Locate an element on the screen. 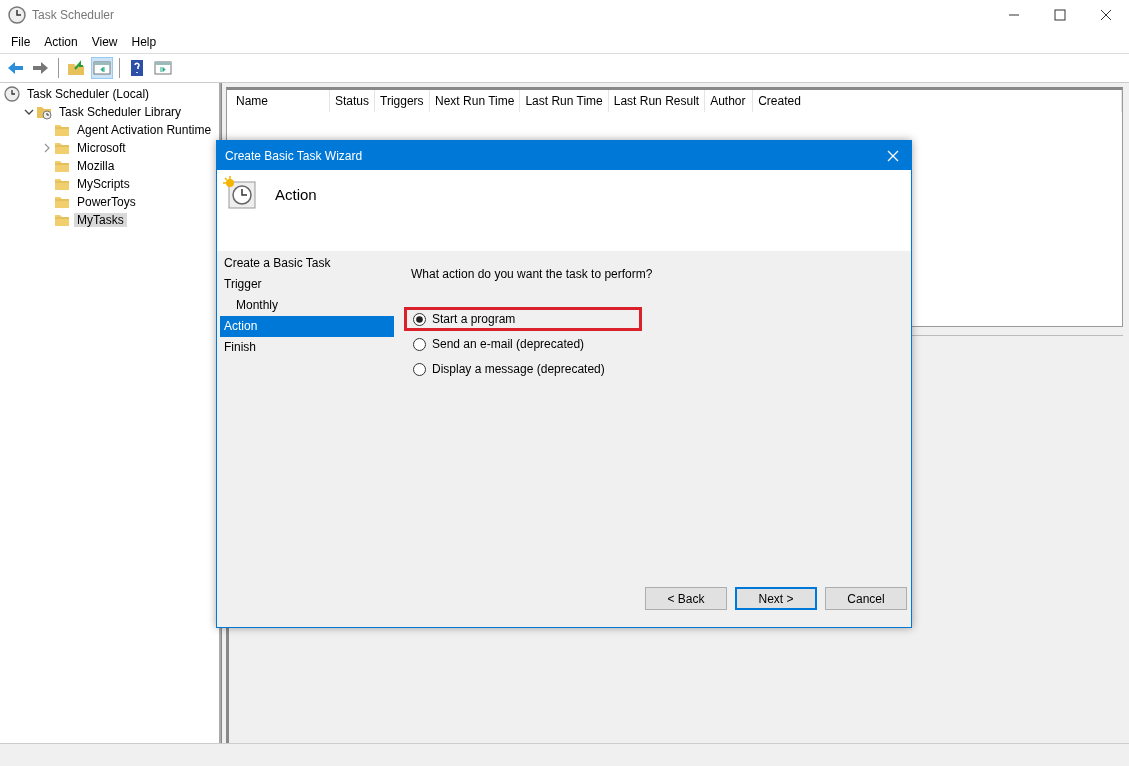  column-header: Status is located at coordinates (353, 101).